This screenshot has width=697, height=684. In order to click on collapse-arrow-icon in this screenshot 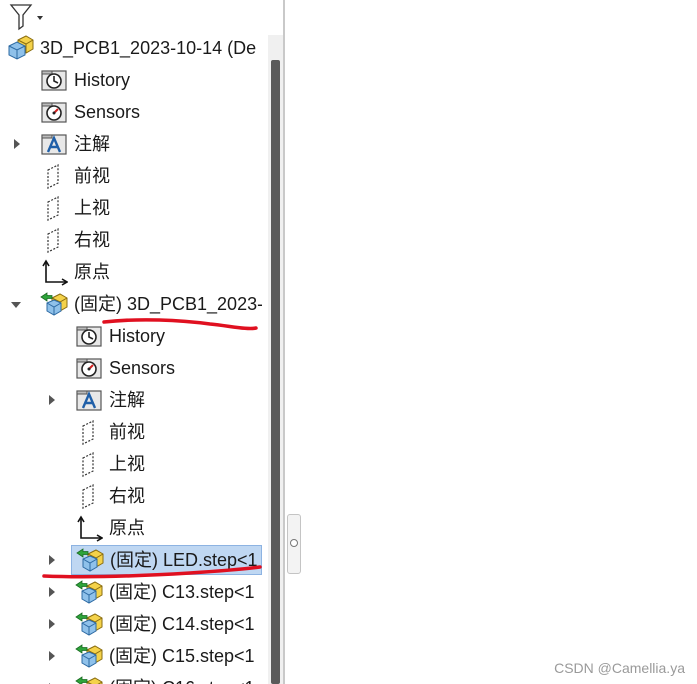, I will do `click(16, 305)`.